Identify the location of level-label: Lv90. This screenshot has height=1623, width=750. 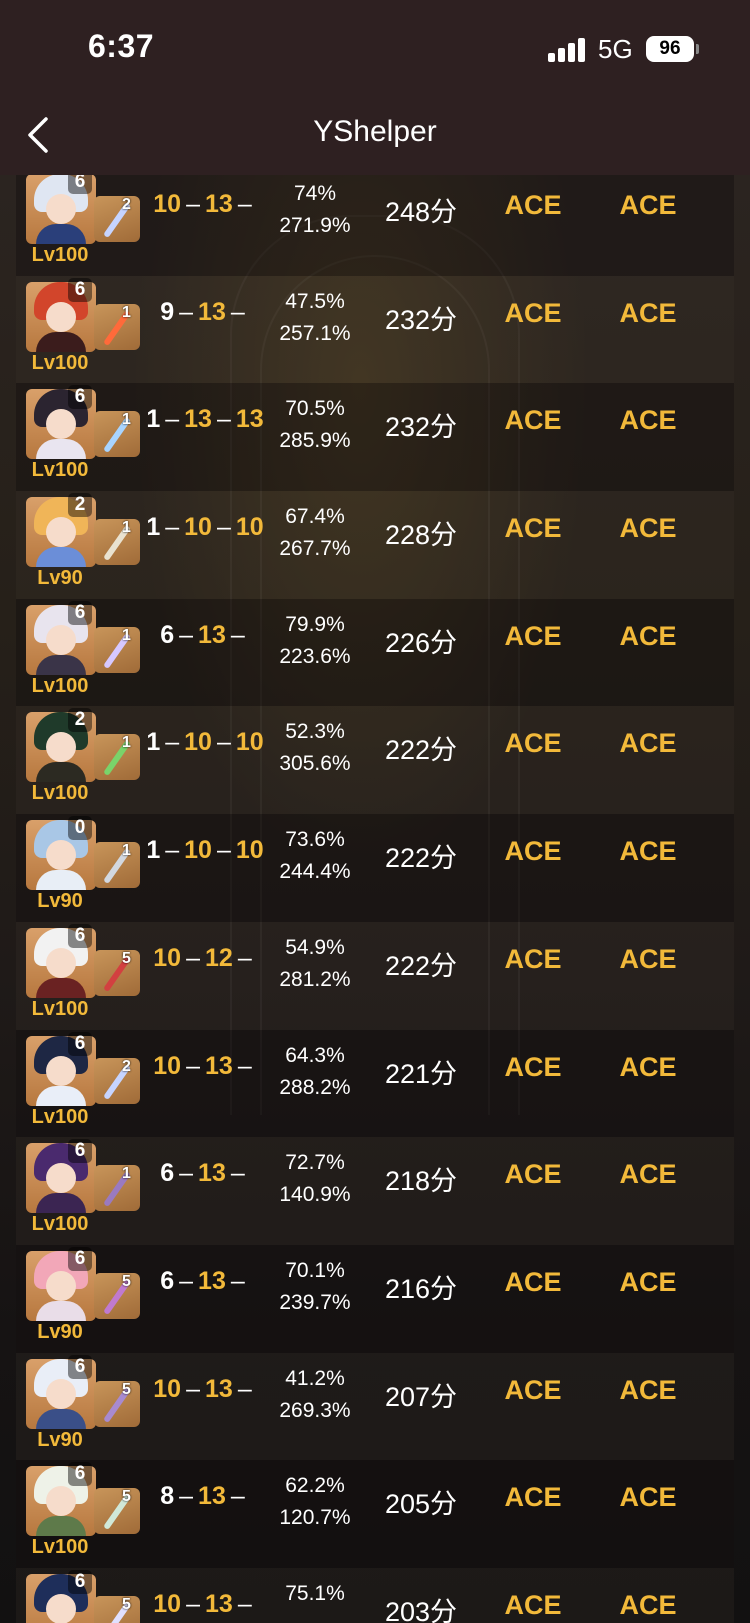
(60, 1331).